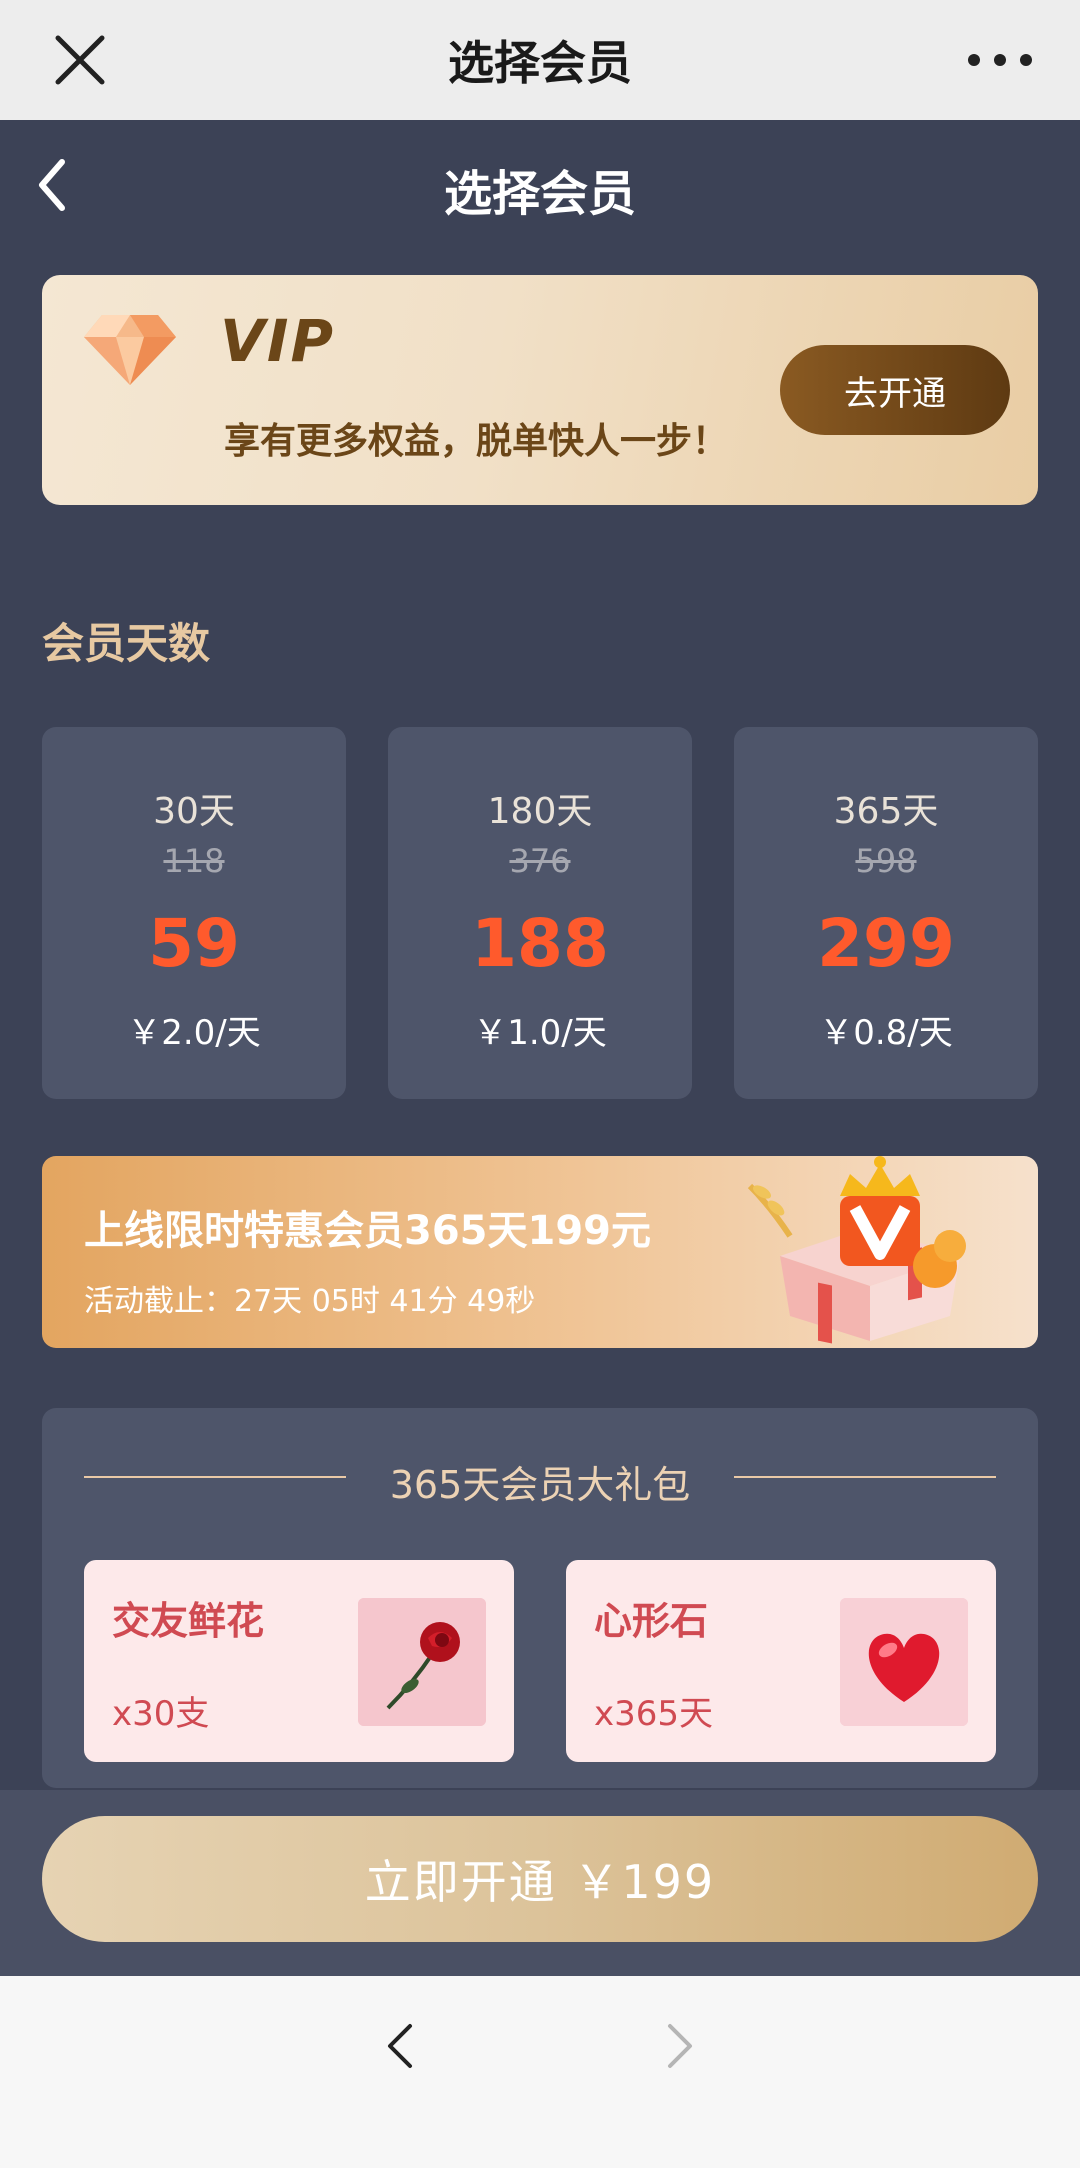 The height and width of the screenshot is (2168, 1080). Describe the element at coordinates (476, 441) in the screenshot. I see `vip-slogan: 享有更多权益，脱单快人一步！` at that location.